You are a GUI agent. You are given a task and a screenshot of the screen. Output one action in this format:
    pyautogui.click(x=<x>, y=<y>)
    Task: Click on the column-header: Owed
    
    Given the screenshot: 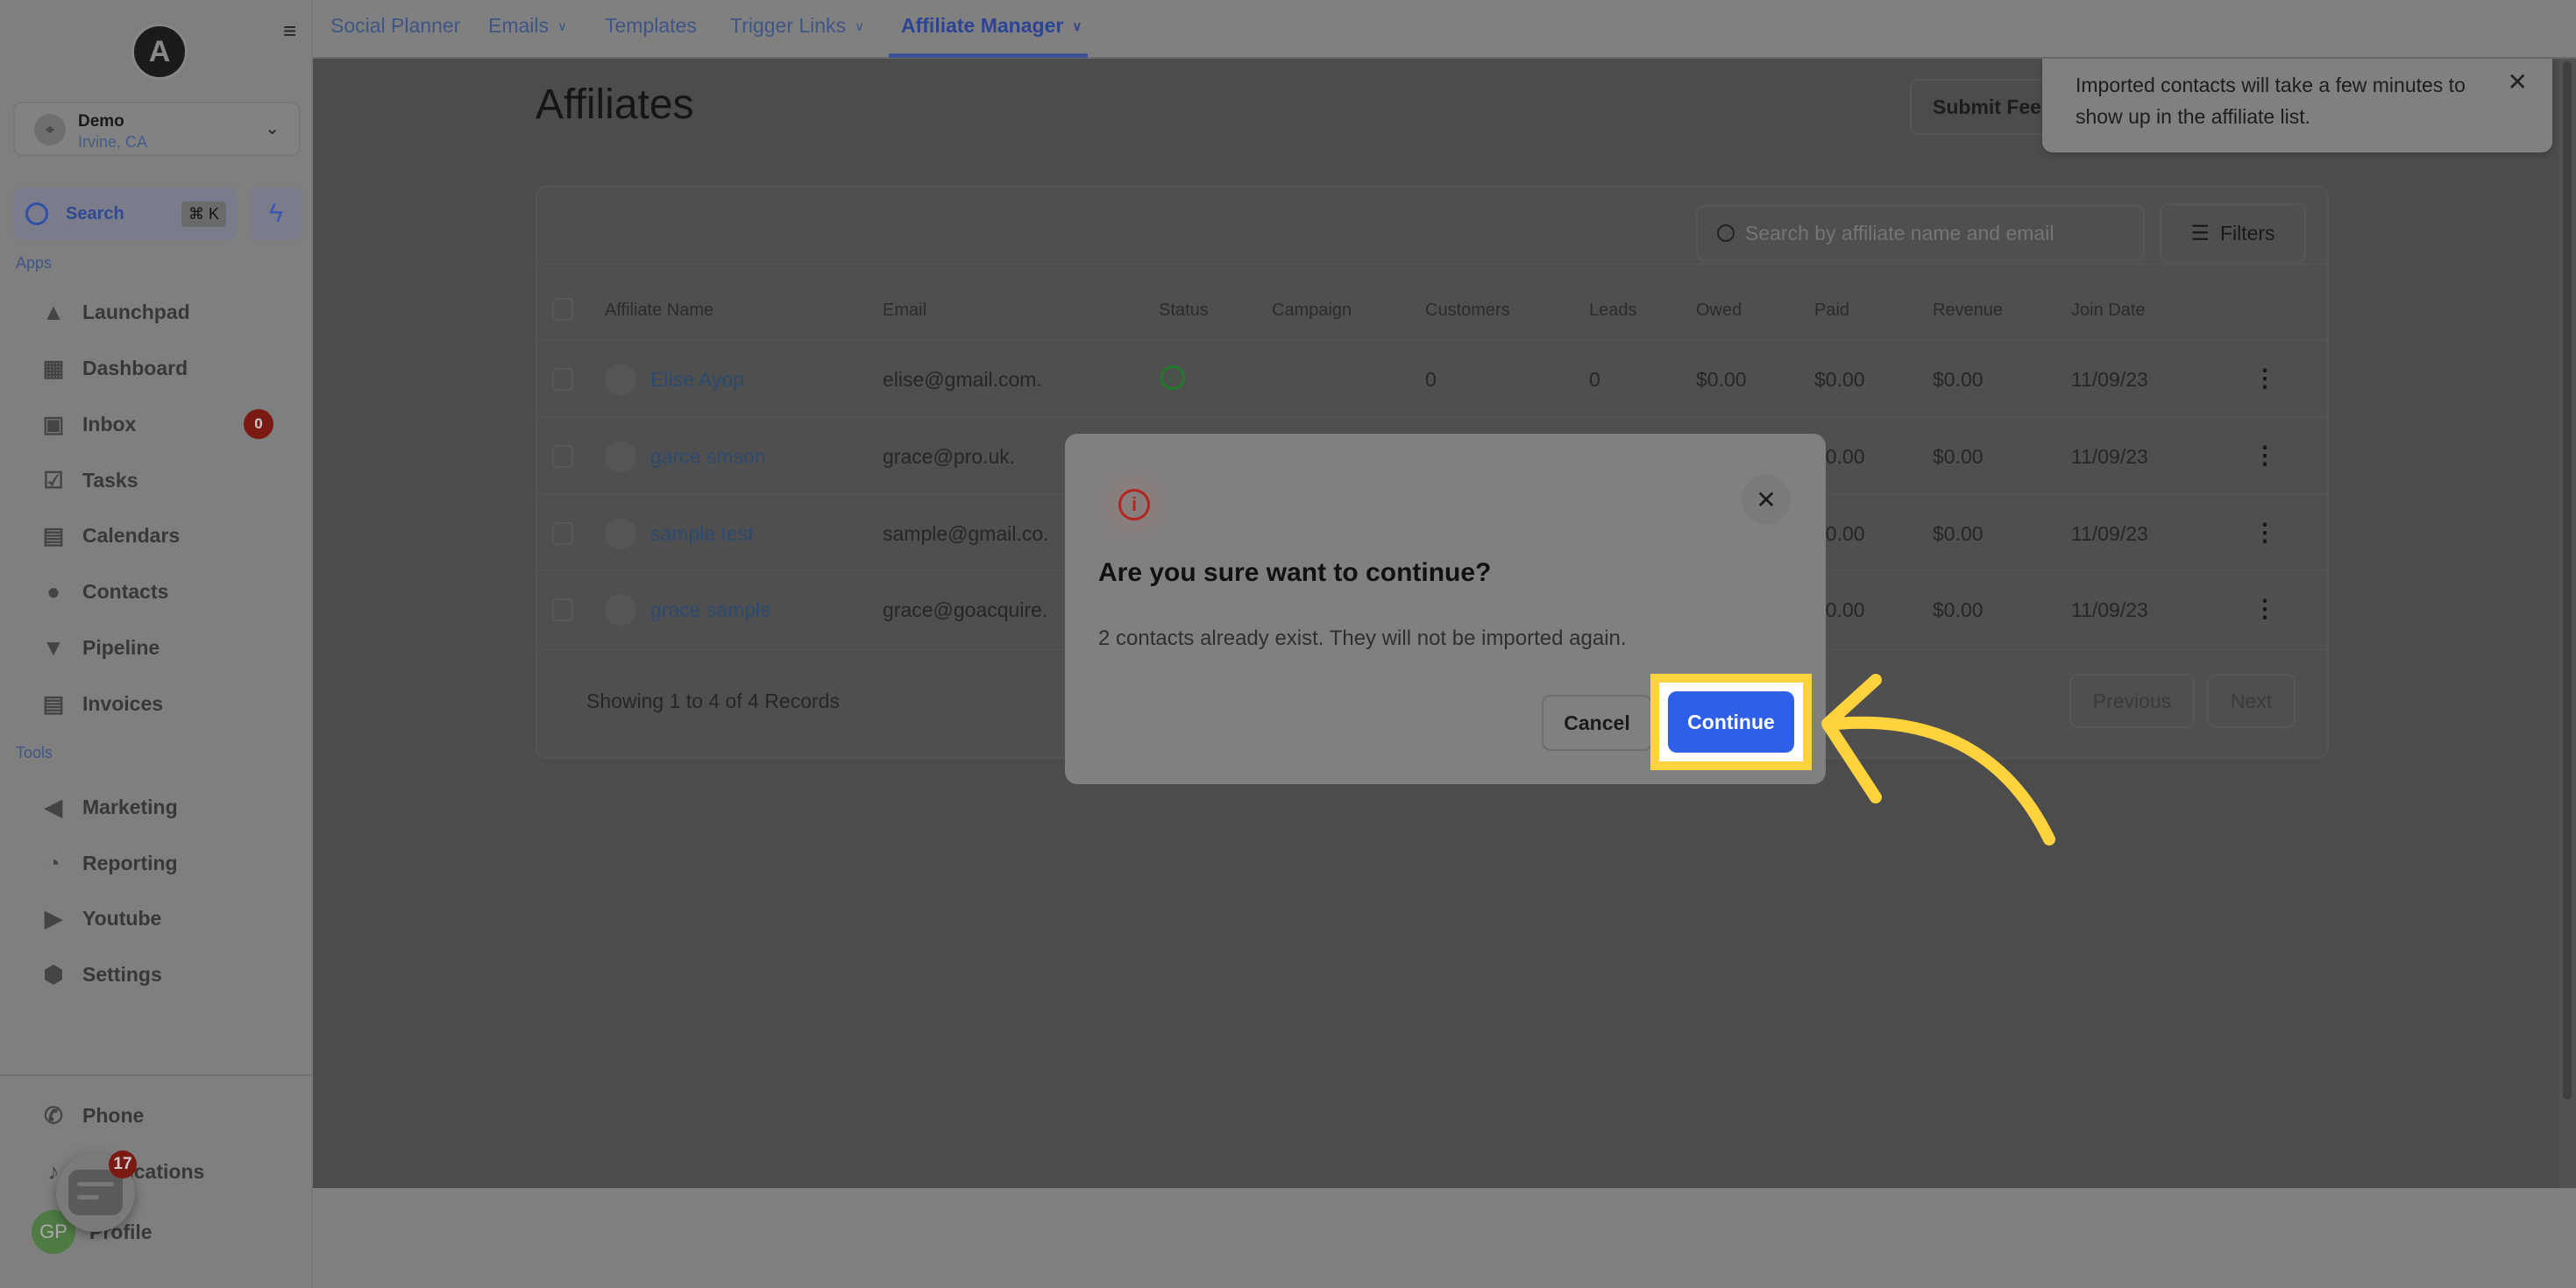 What is the action you would take?
    pyautogui.click(x=1719, y=310)
    